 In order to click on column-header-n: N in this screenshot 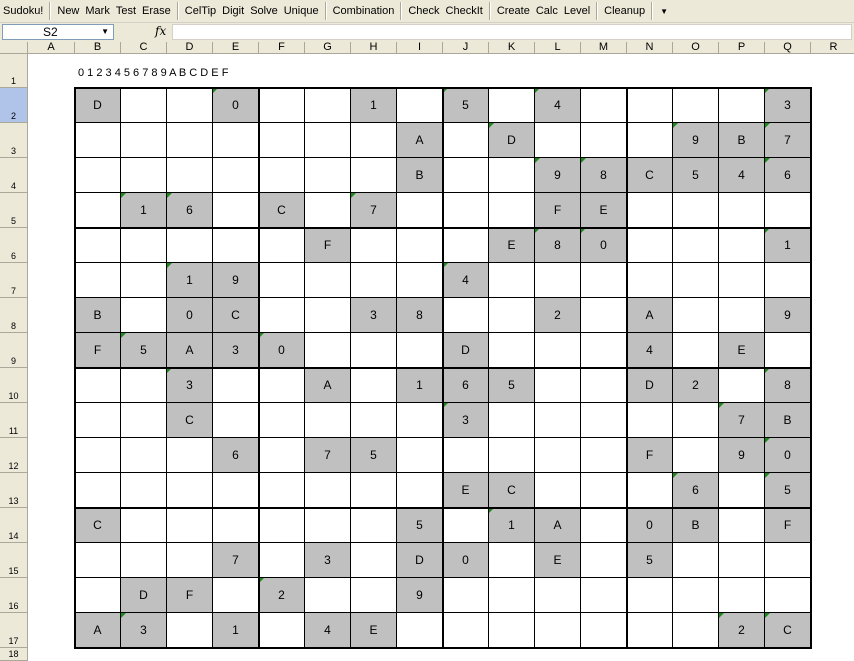, I will do `click(650, 48)`.